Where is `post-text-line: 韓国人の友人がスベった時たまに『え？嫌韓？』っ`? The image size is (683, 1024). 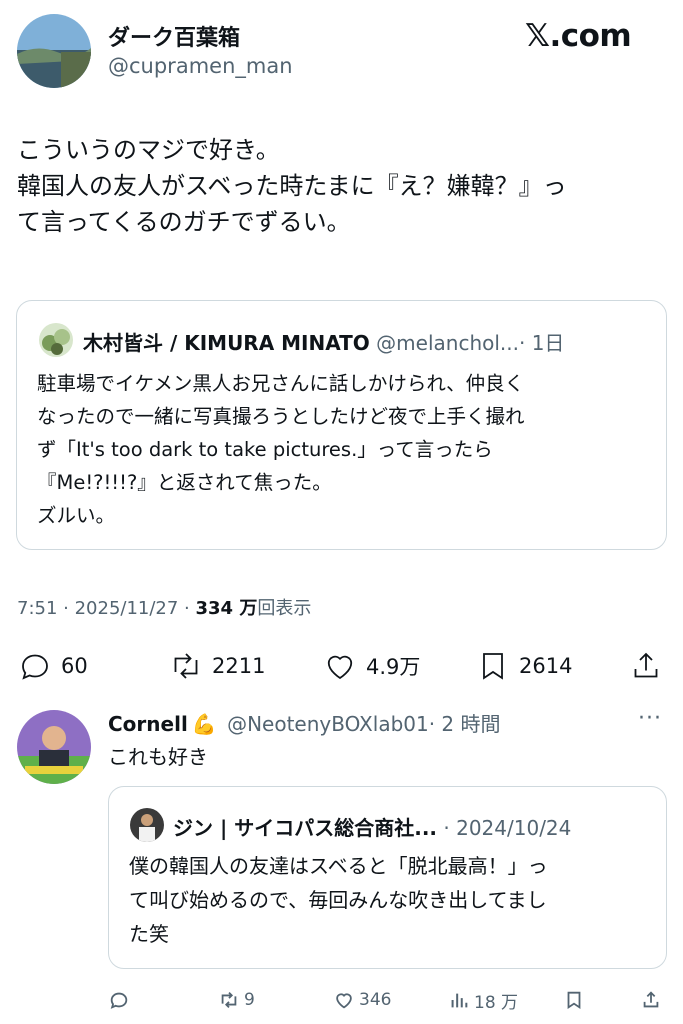 post-text-line: 韓国人の友人がスベった時たまに『え？嫌韓？』っ is located at coordinates (292, 186).